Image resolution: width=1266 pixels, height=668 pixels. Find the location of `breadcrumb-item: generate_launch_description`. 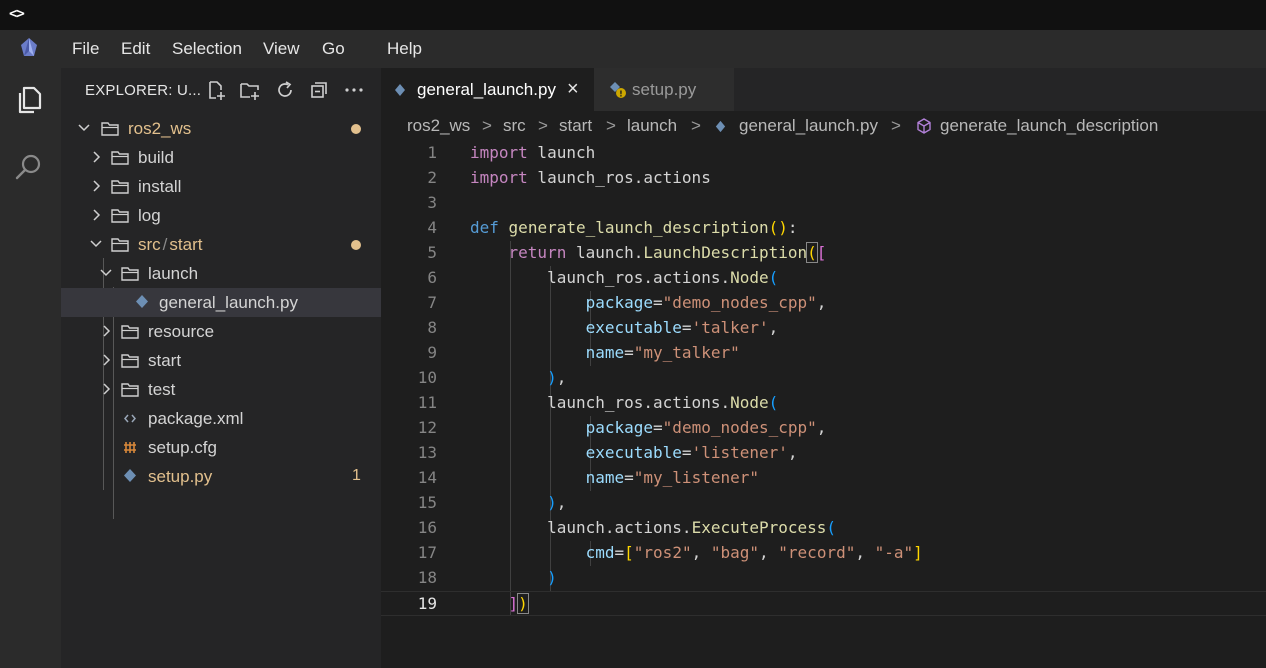

breadcrumb-item: generate_launch_description is located at coordinates (1049, 126).